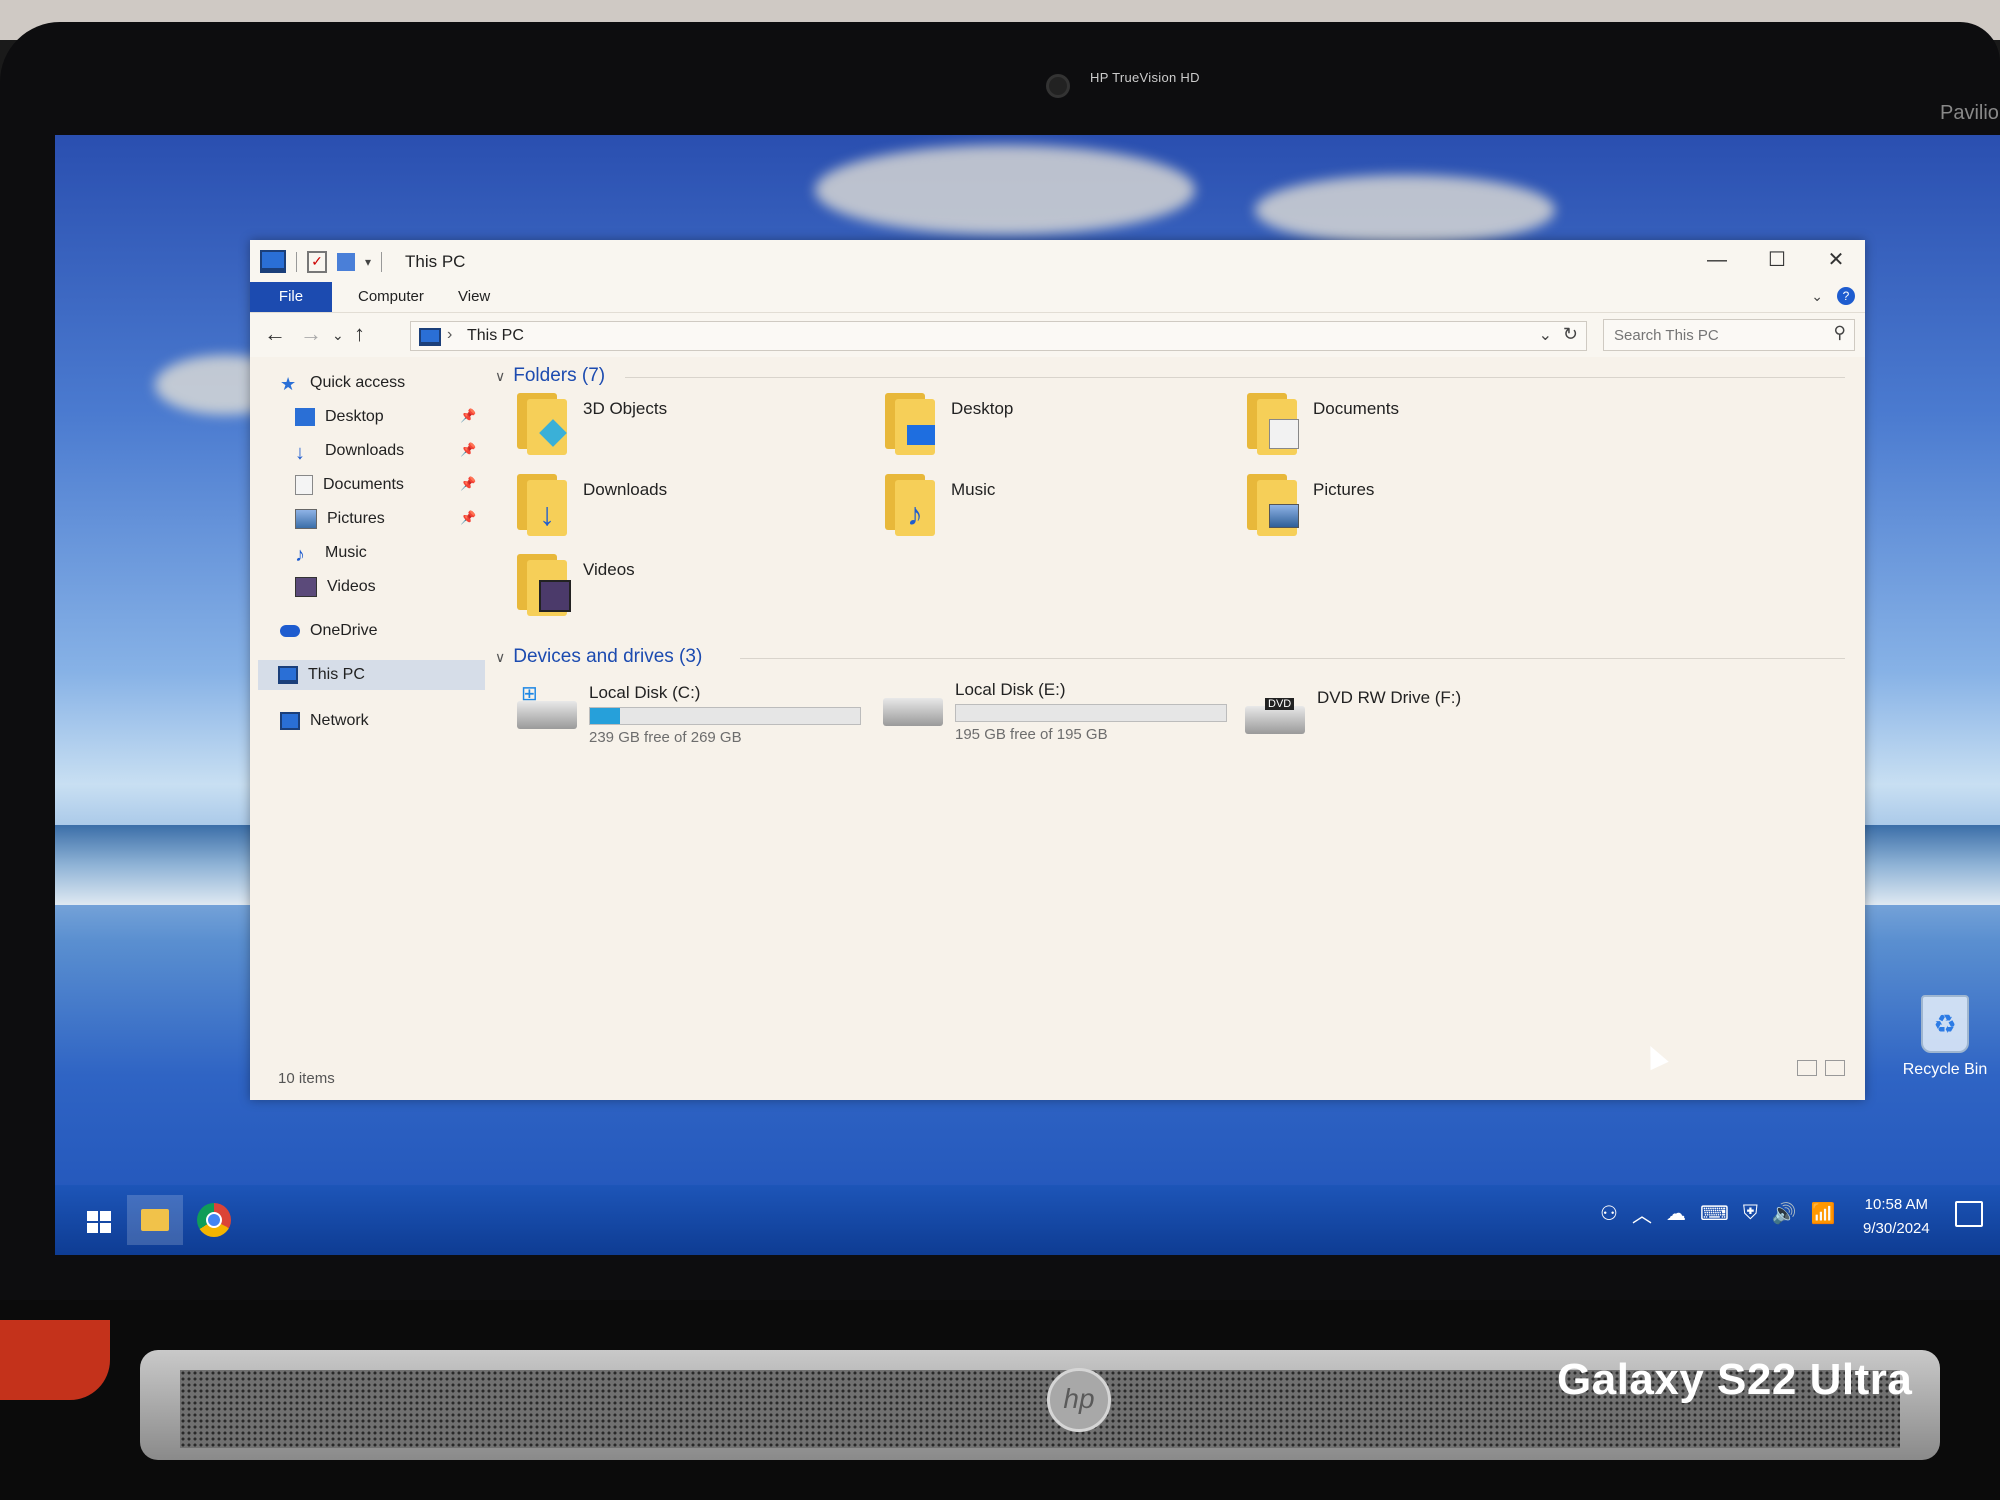  What do you see at coordinates (346, 552) in the screenshot?
I see `sidebar-item-label: Music` at bounding box center [346, 552].